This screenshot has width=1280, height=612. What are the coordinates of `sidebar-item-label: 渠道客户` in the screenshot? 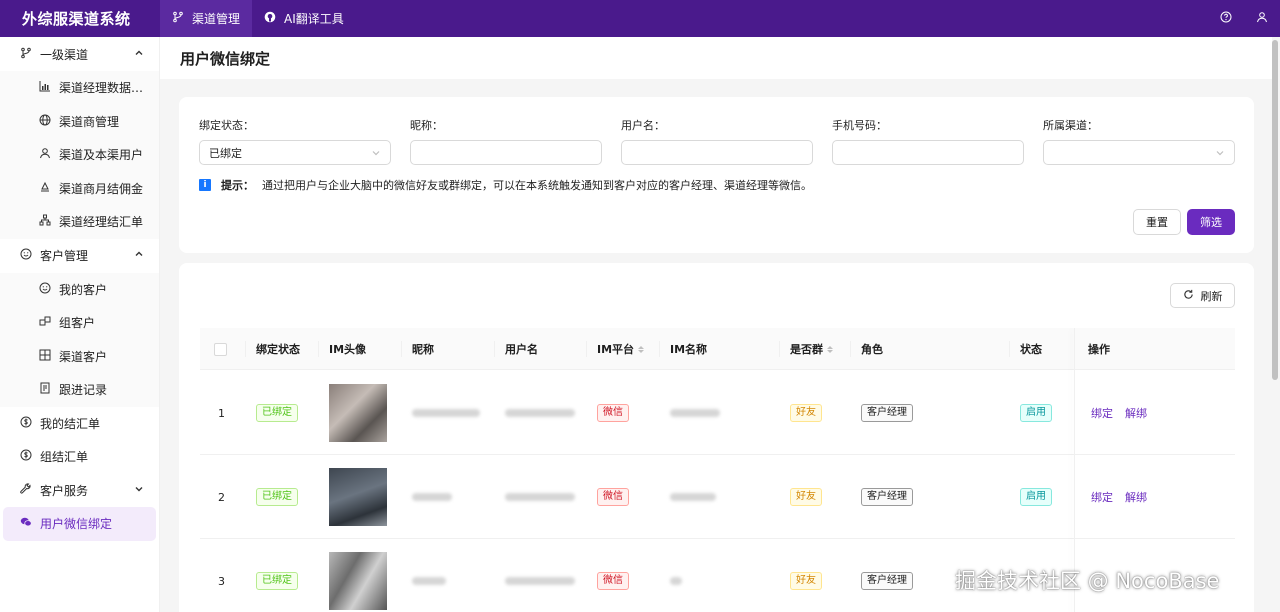 It's located at (83, 356).